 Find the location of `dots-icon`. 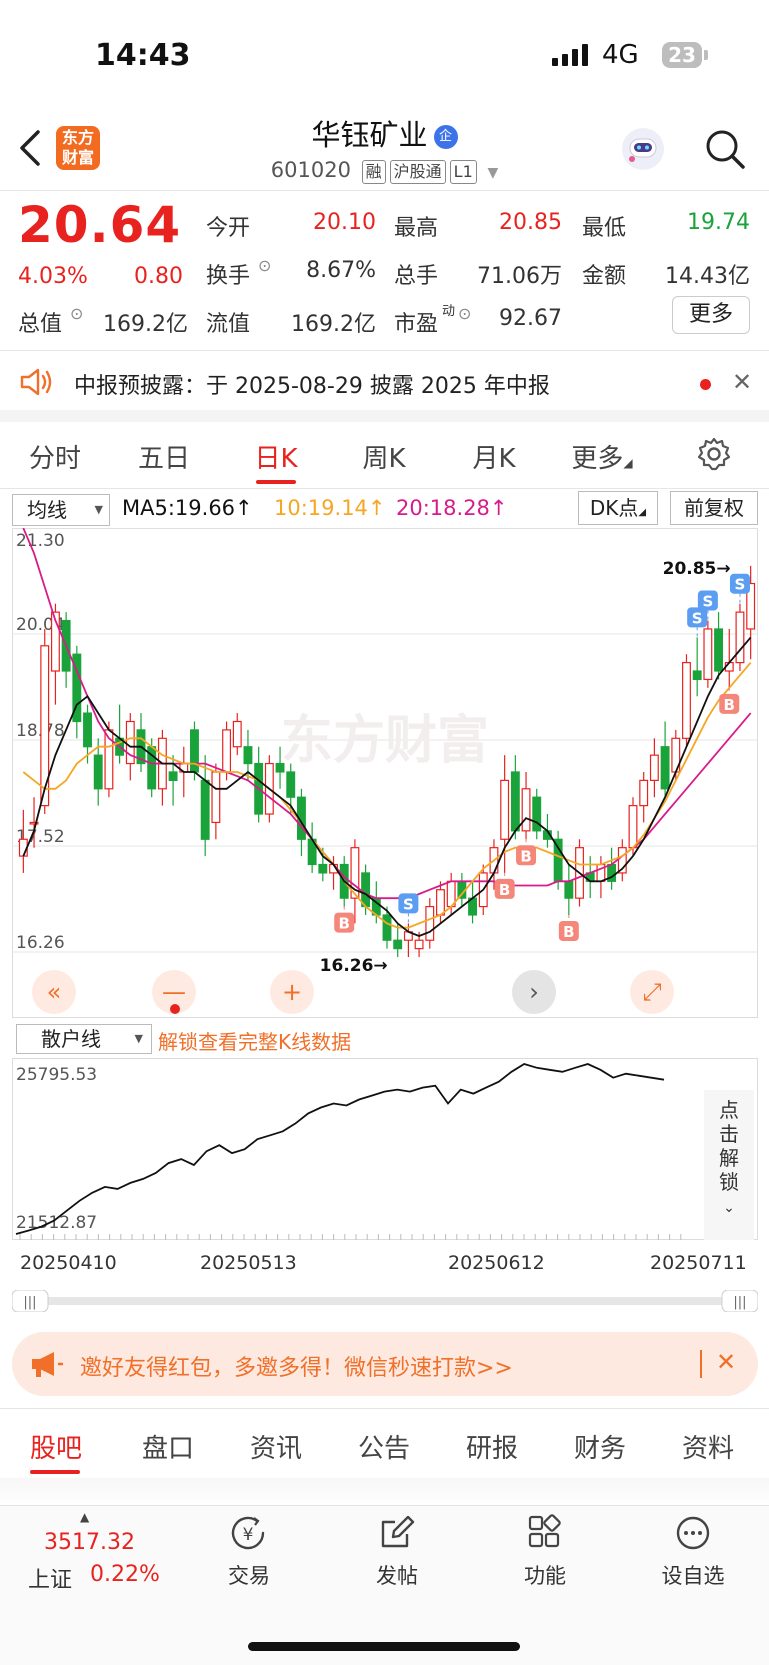

dots-icon is located at coordinates (693, 1533).